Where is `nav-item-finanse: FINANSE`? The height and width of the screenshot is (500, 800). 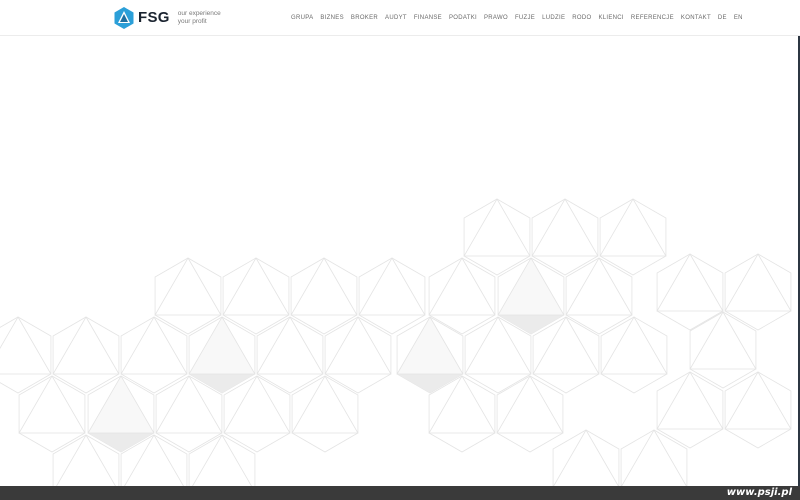
nav-item-finanse: FINANSE is located at coordinates (428, 18).